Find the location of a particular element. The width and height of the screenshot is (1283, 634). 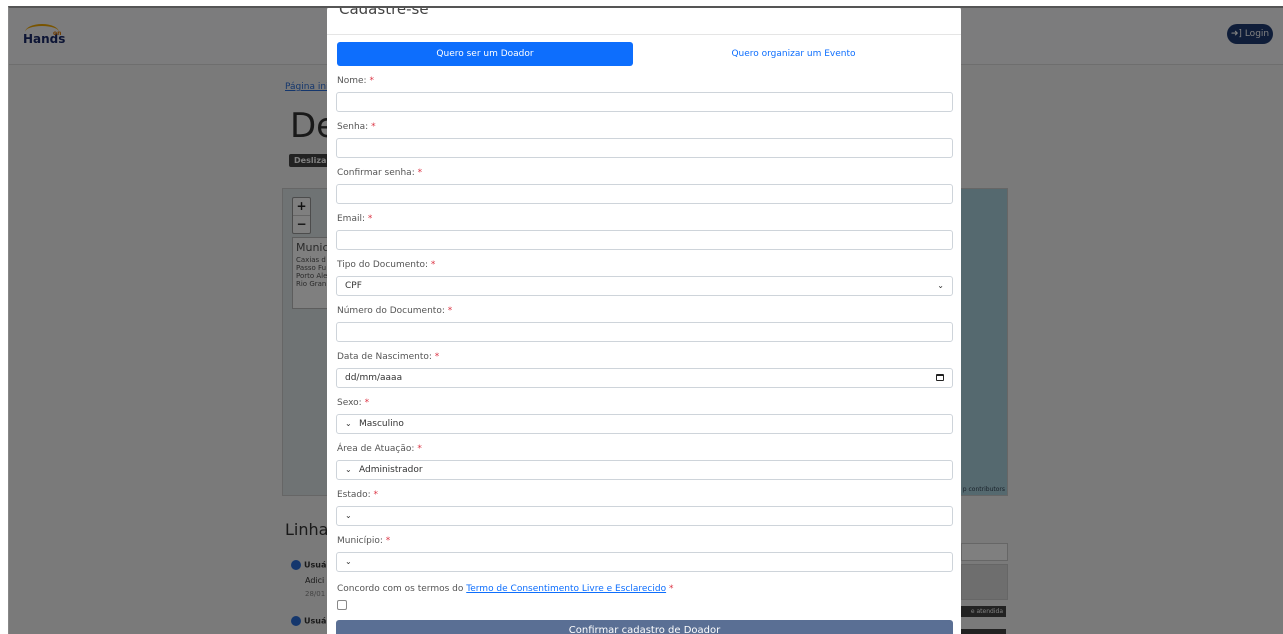

municipio-select: ⌄ is located at coordinates (644, 562).